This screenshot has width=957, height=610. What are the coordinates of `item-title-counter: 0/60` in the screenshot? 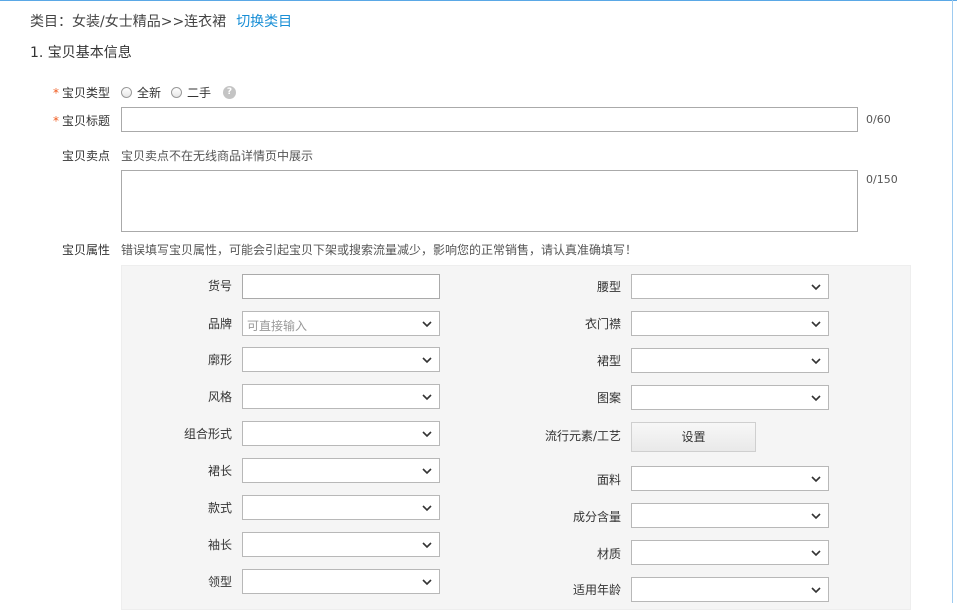 It's located at (878, 119).